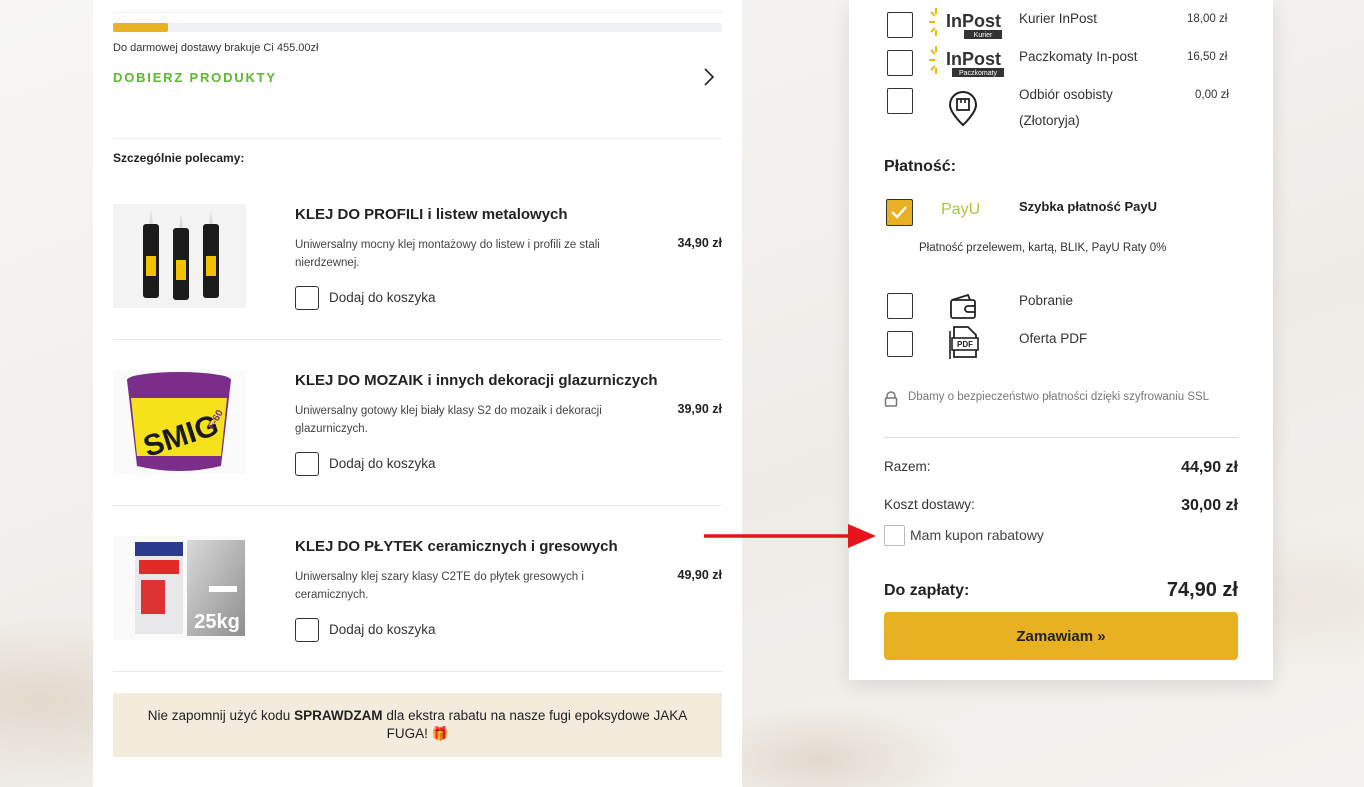 This screenshot has width=1364, height=787. What do you see at coordinates (1046, 301) in the screenshot?
I see `payment-label-cod: Pobranie` at bounding box center [1046, 301].